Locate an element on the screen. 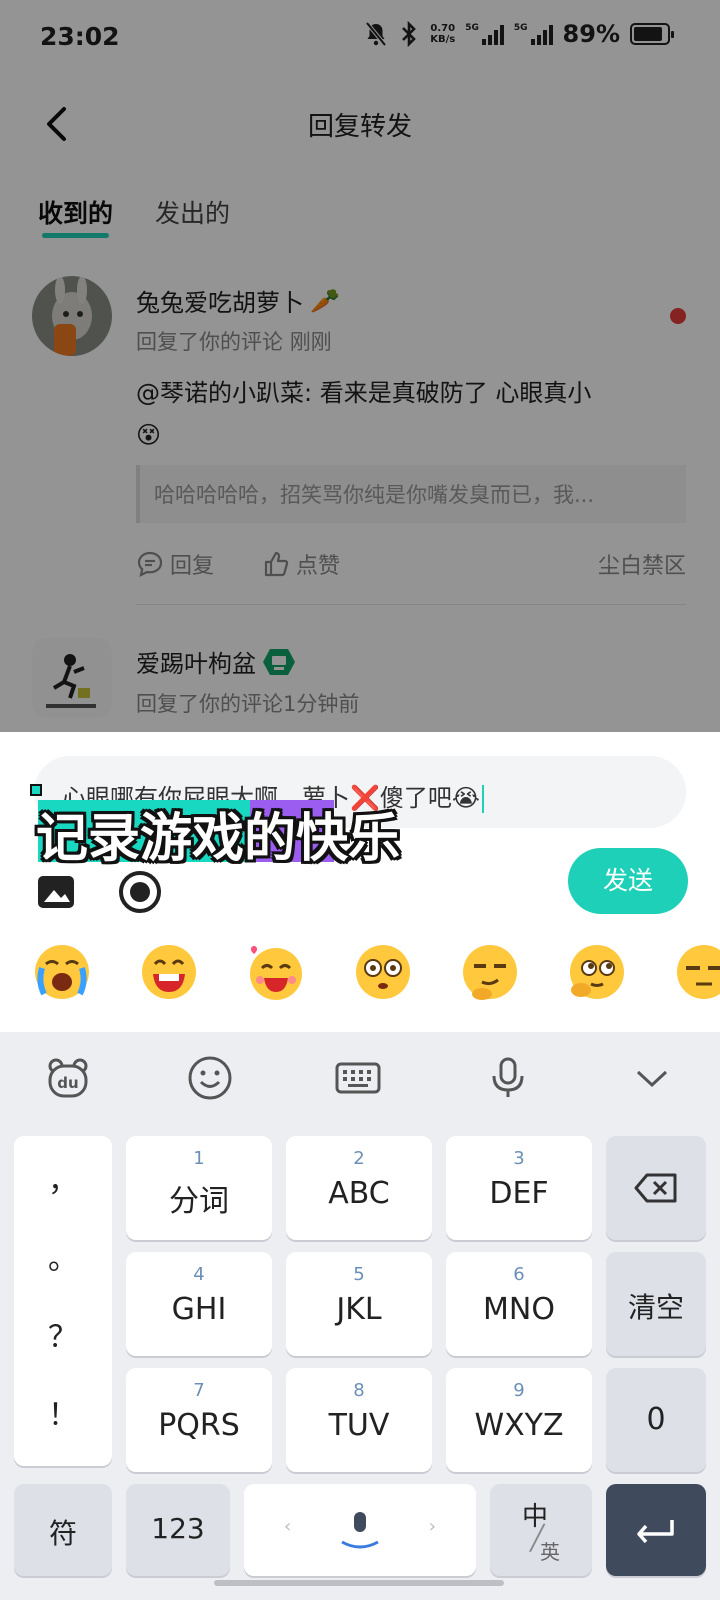 The width and height of the screenshot is (720, 1600). like-action: 点赞 is located at coordinates (301, 564).